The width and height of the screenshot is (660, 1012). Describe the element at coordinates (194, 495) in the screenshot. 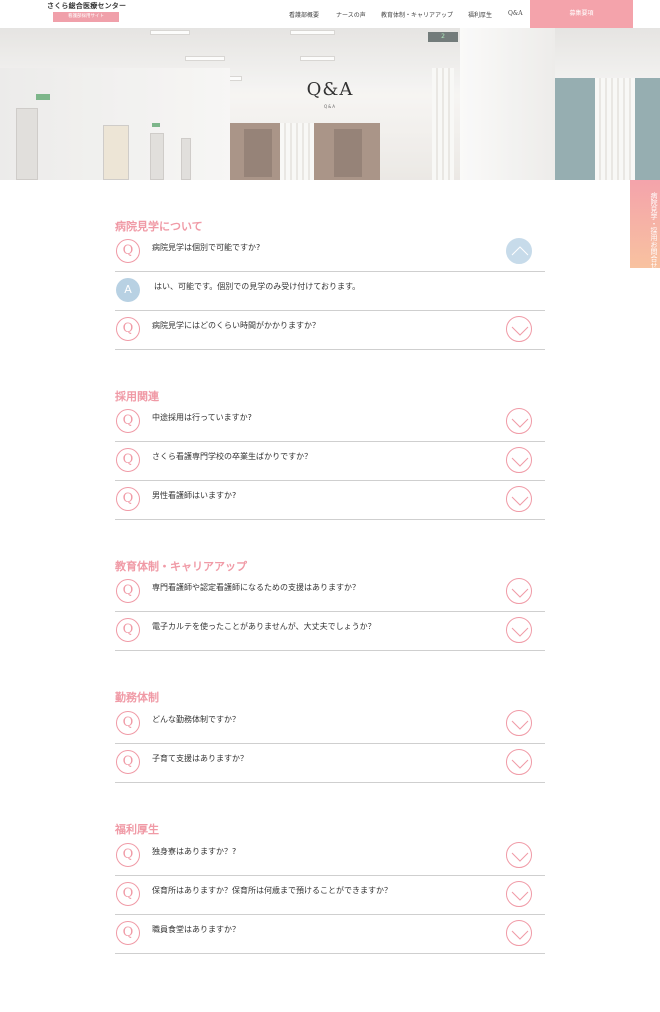

I see `question-text: 男性看護師はいますか?` at that location.